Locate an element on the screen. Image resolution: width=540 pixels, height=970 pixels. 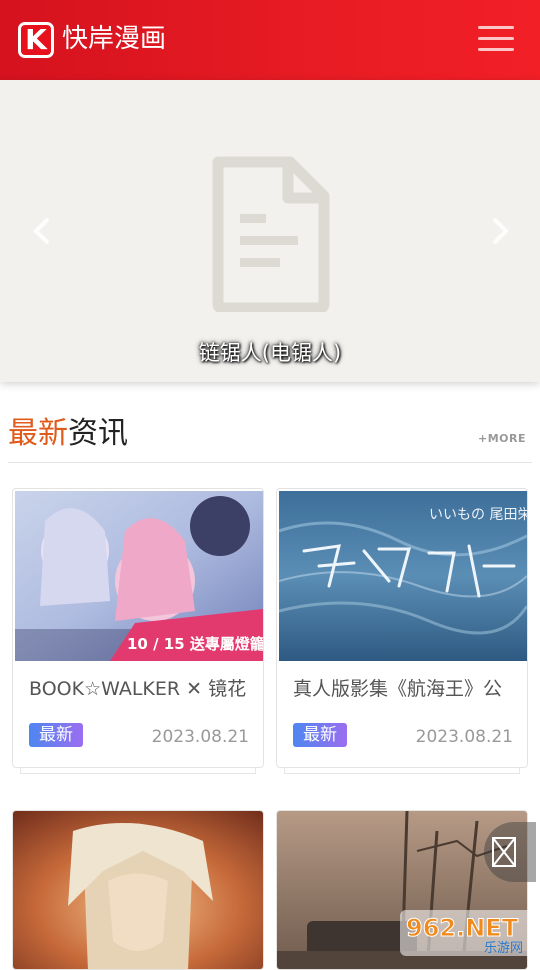
news-image: 10 / 15 送專屬燈籠 79 折！ is located at coordinates (139, 576).